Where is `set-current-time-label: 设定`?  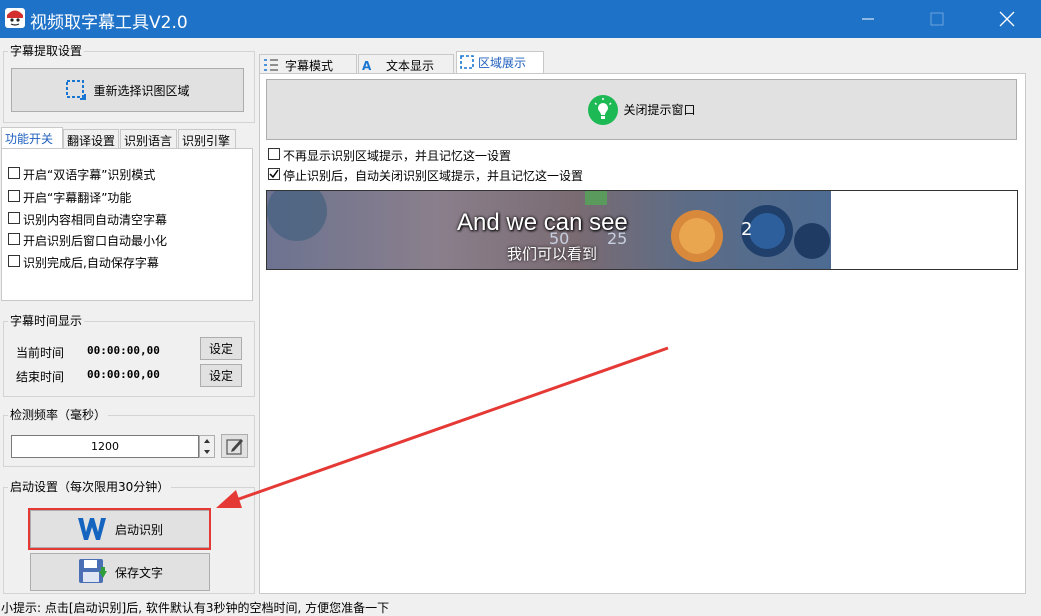 set-current-time-label: 设定 is located at coordinates (220, 349).